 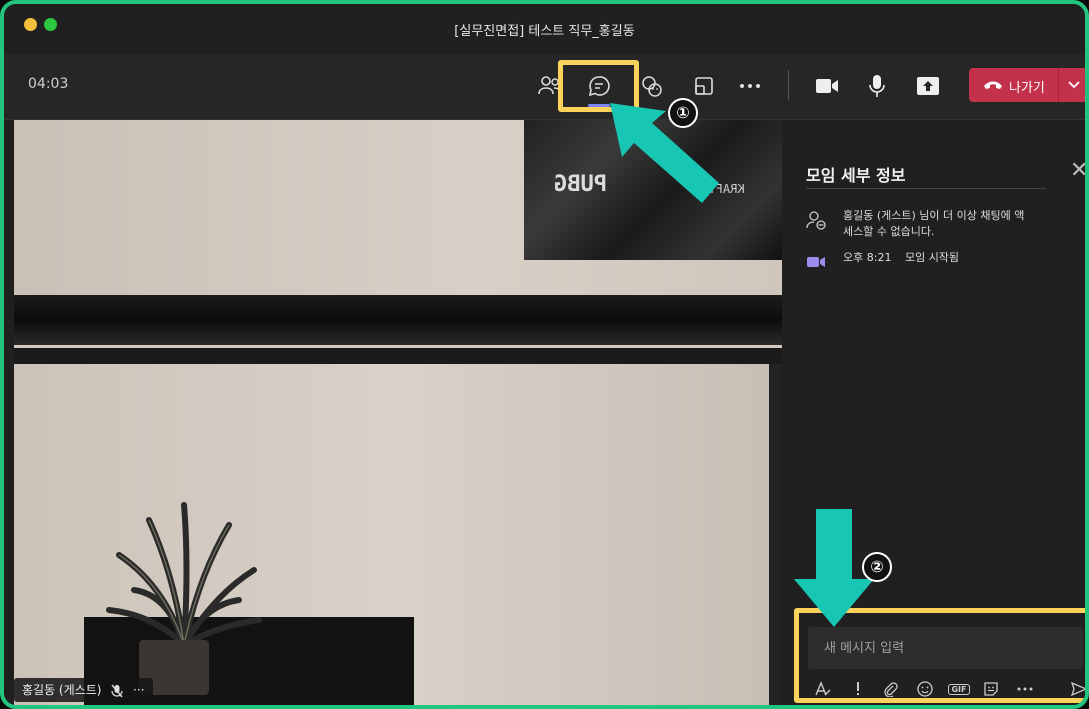 I want to click on mic-off-icon, so click(x=117, y=690).